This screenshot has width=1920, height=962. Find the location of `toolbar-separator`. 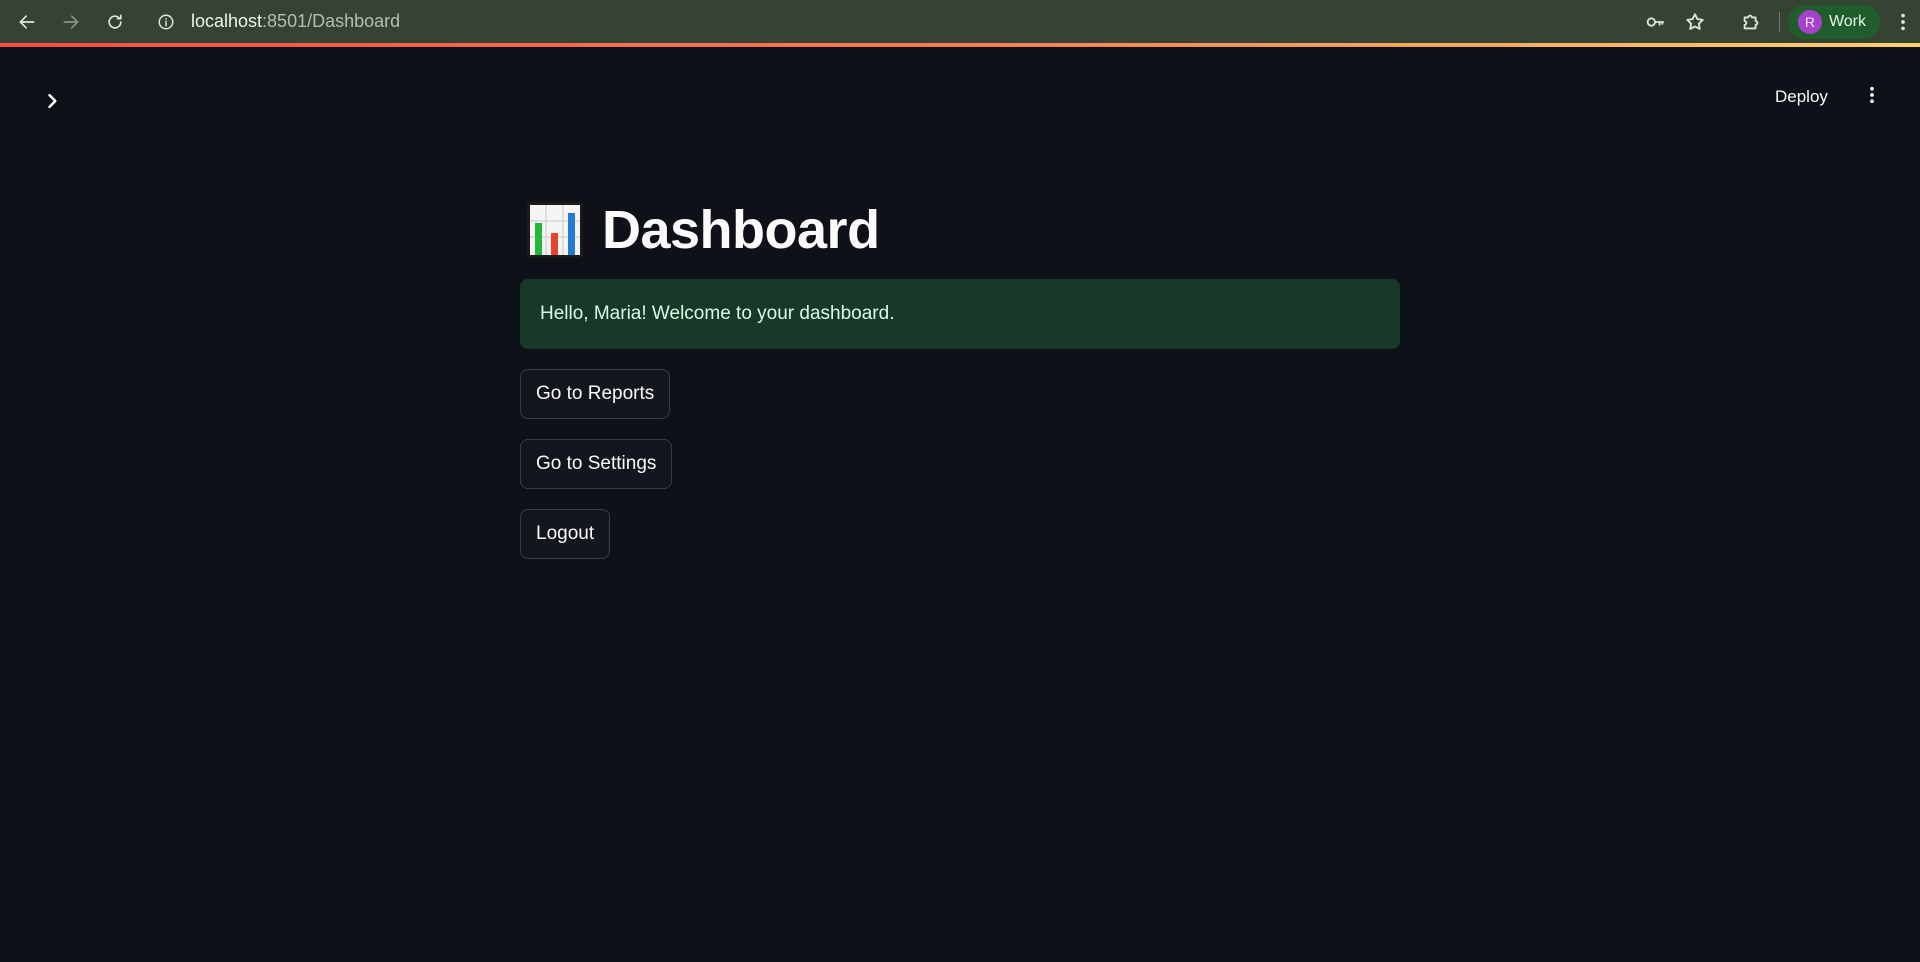

toolbar-separator is located at coordinates (1779, 21).